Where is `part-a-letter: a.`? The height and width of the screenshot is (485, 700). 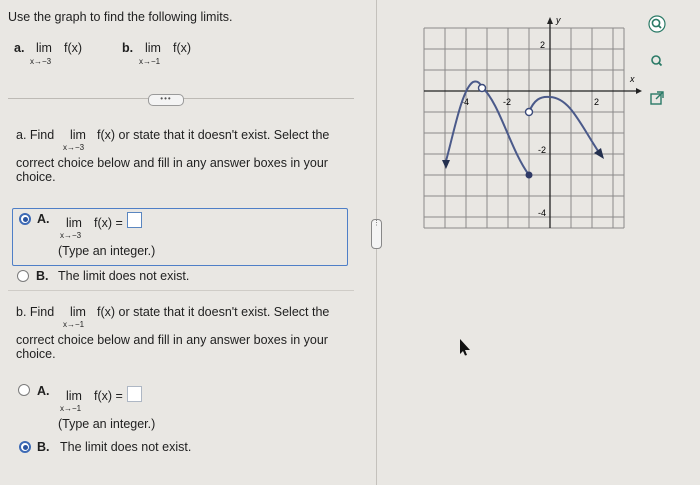
part-a-letter: a. is located at coordinates (19, 48).